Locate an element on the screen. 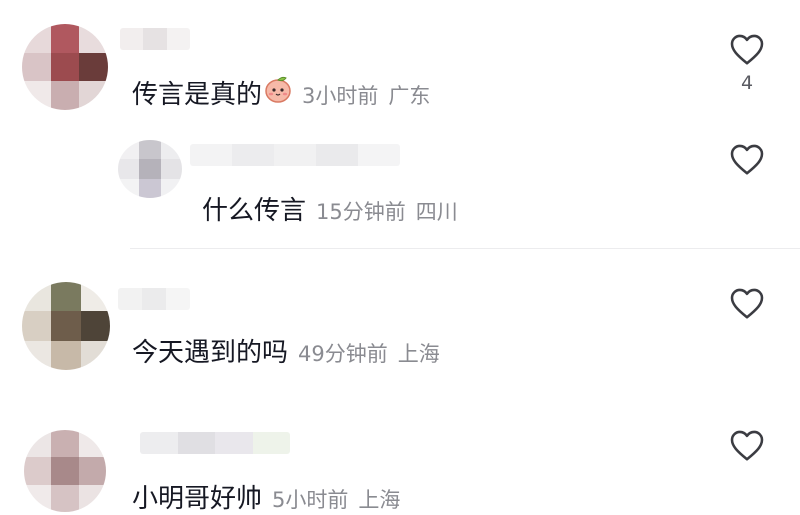  comment-text: 小明哥好帅 is located at coordinates (197, 496).